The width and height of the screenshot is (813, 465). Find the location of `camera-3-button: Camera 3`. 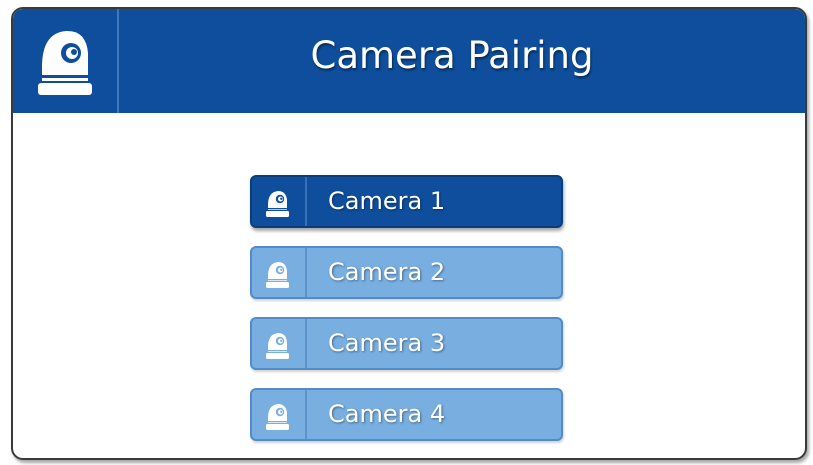

camera-3-button: Camera 3 is located at coordinates (406, 343).